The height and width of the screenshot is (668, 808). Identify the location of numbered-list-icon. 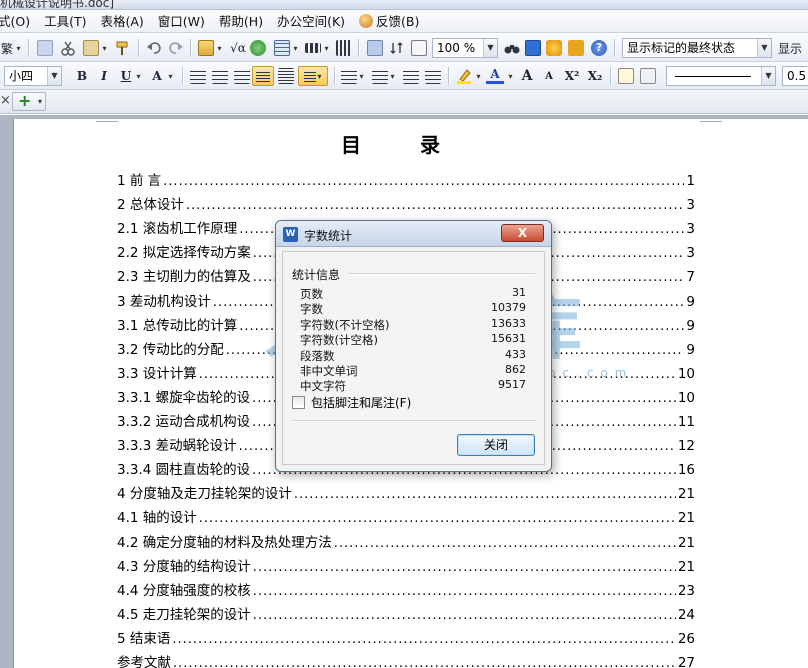
(349, 76).